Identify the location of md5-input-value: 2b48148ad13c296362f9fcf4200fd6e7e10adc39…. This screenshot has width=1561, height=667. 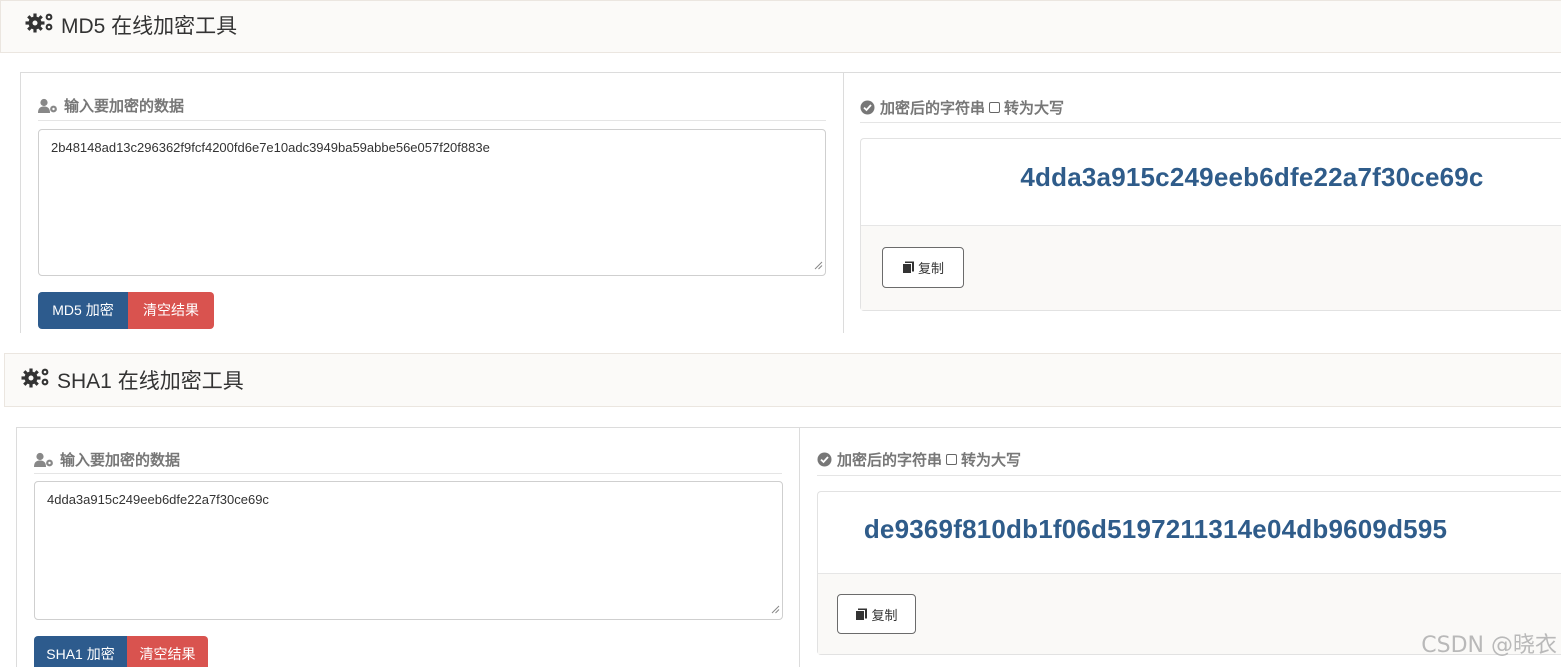
(270, 147).